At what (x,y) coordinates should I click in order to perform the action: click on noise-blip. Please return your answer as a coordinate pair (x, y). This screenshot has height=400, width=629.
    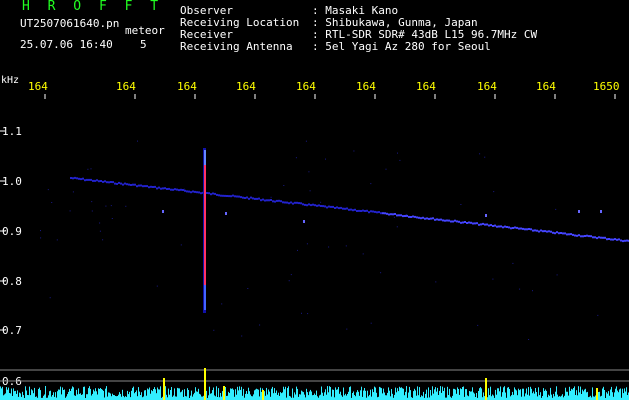
    Looking at the image, I should click on (486, 215).